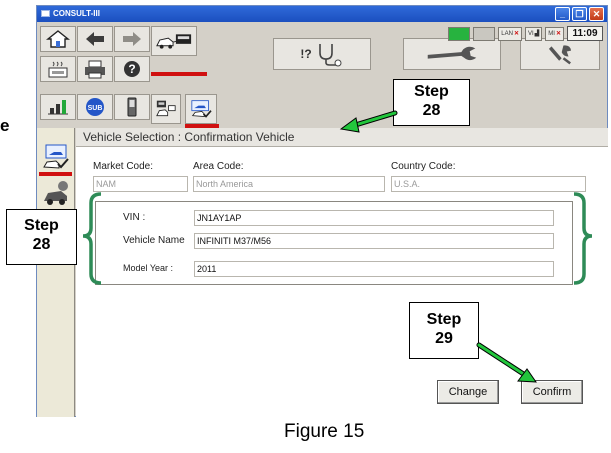  Describe the element at coordinates (510, 33) in the screenshot. I see `lan-status: LAN ✕` at that location.